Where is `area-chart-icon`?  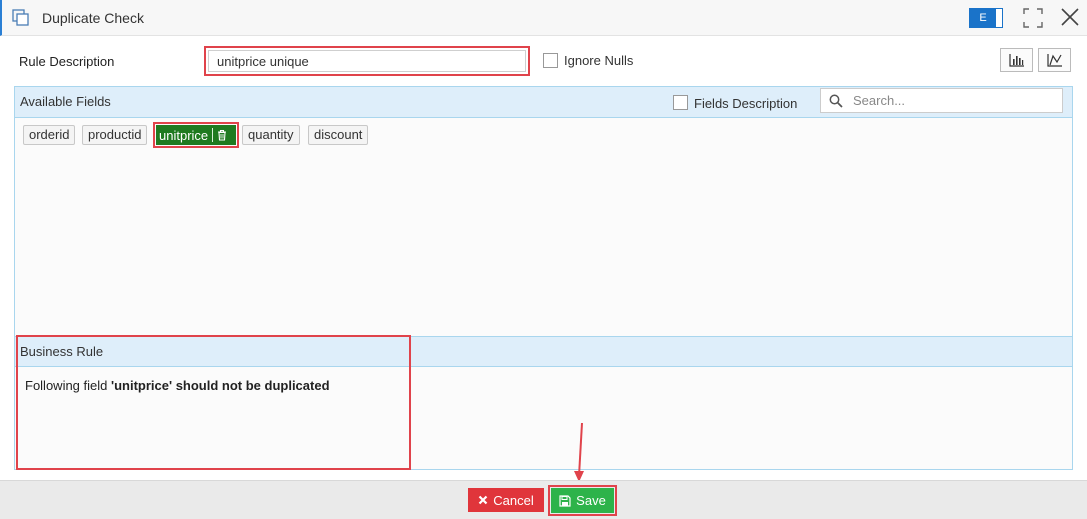
area-chart-icon is located at coordinates (1054, 60).